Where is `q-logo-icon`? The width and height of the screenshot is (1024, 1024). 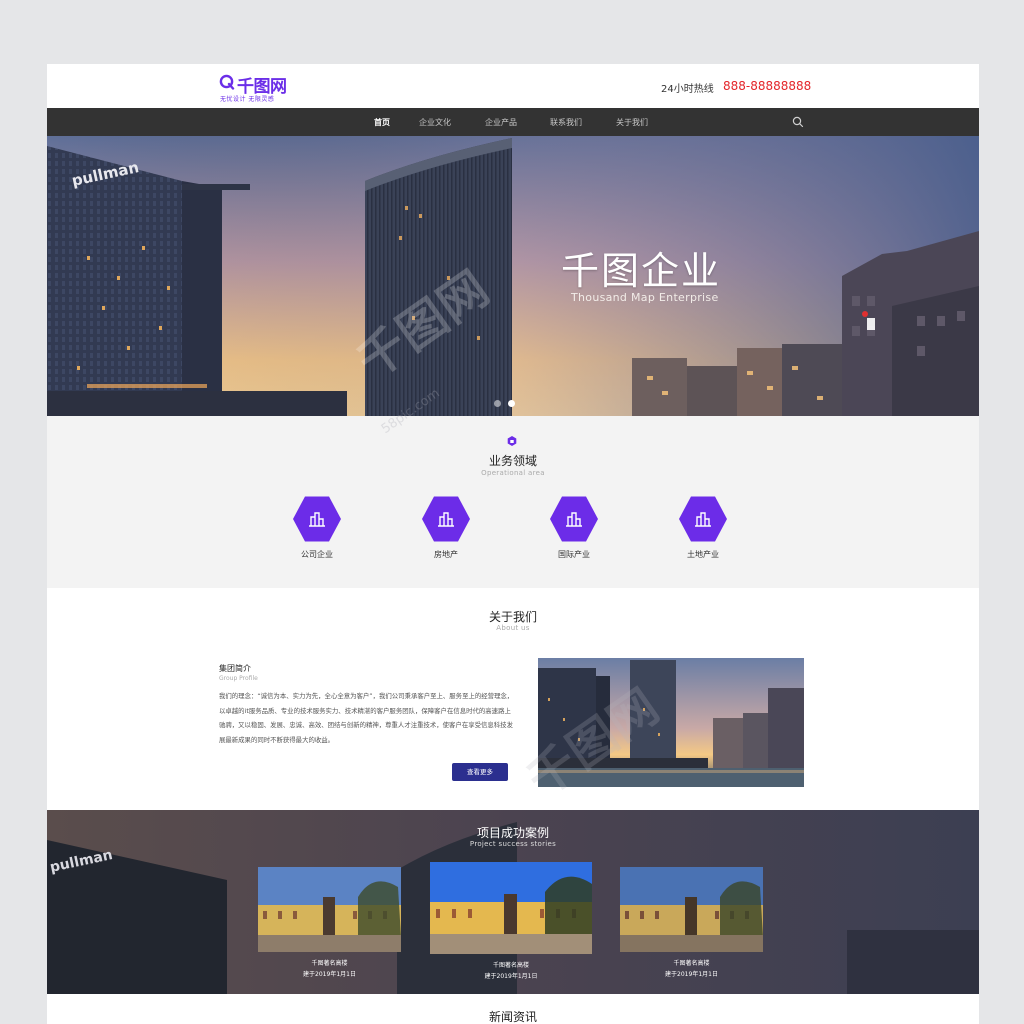 q-logo-icon is located at coordinates (227, 82).